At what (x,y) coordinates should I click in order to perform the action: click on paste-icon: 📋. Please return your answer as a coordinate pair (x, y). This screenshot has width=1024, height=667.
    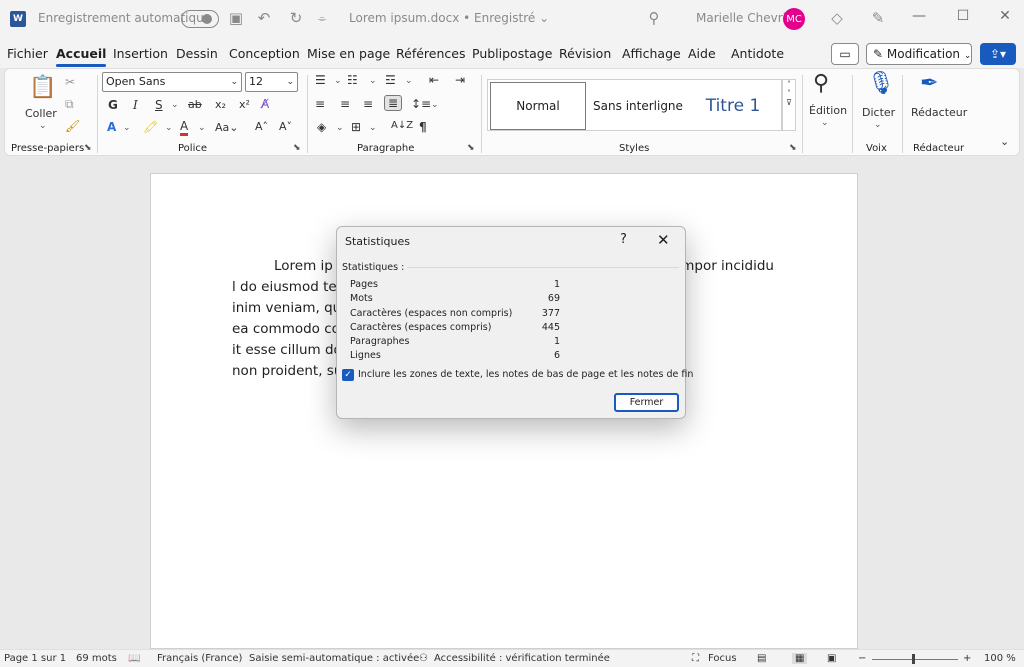
    Looking at the image, I should click on (42, 87).